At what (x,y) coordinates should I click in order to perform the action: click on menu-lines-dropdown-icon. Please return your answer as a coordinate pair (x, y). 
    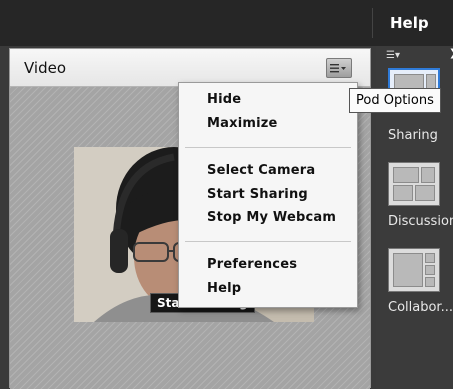
    Looking at the image, I should click on (338, 68).